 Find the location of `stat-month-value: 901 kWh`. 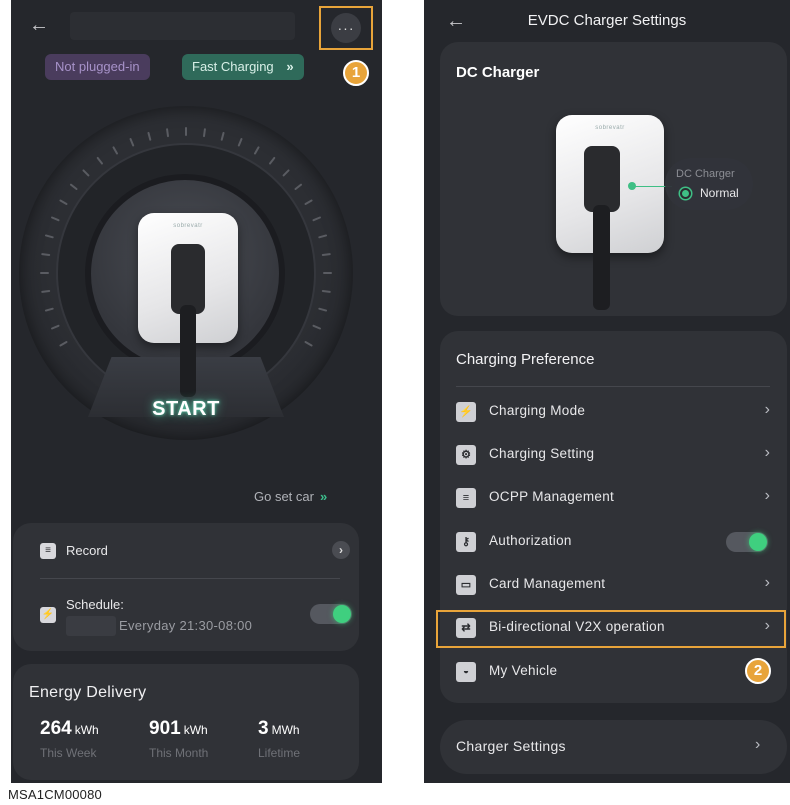

stat-month-value: 901 kWh is located at coordinates (178, 728).